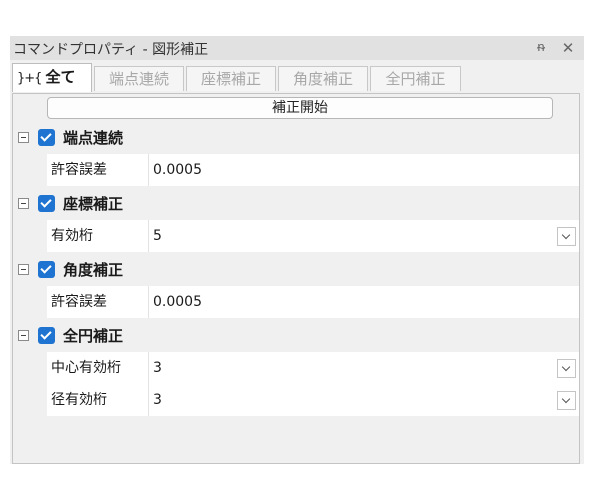  Describe the element at coordinates (157, 236) in the screenshot. I see `significant-digits-select: 5` at that location.